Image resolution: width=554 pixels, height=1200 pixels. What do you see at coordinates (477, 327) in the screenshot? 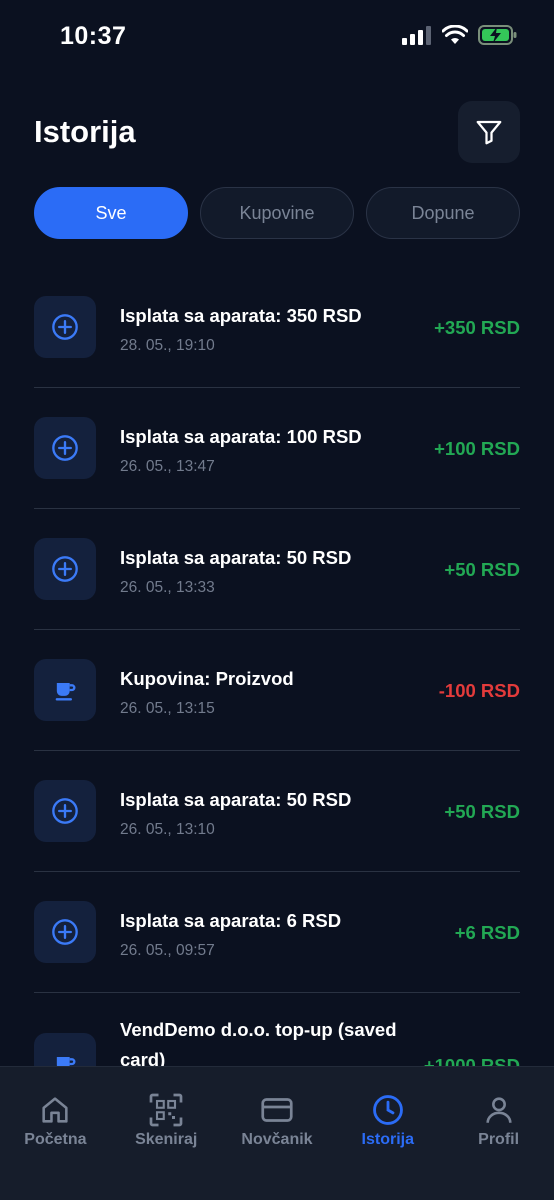
I see `transaction-amount: +350 RSD` at bounding box center [477, 327].